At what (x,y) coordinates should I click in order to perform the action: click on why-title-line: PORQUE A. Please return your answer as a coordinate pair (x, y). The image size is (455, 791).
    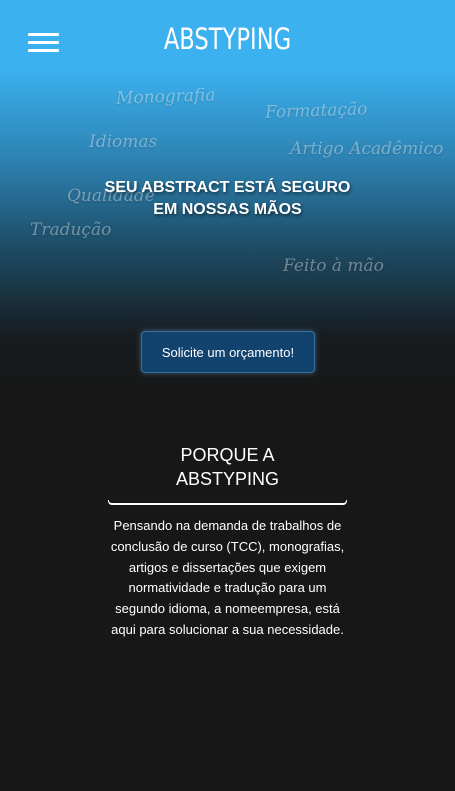
    Looking at the image, I should click on (227, 455).